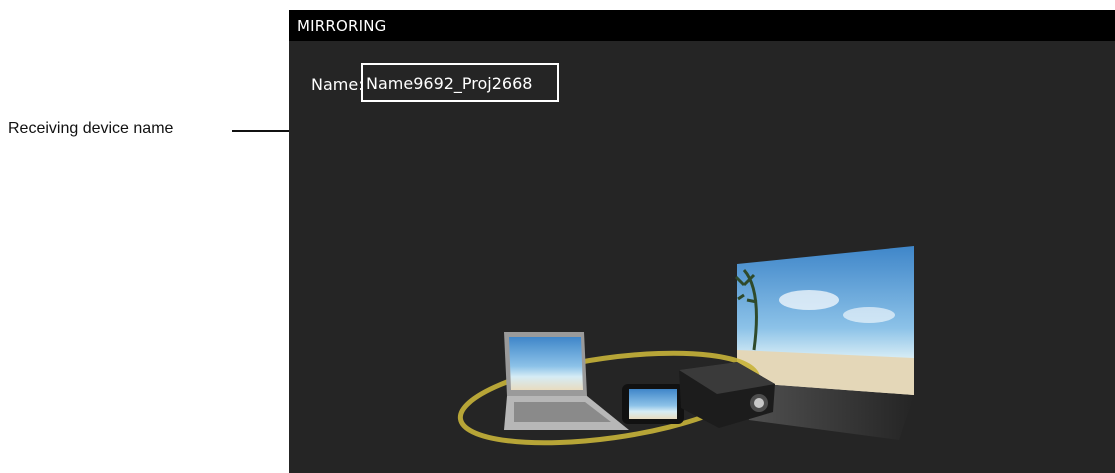 The height and width of the screenshot is (473, 1115). Describe the element at coordinates (653, 404) in the screenshot. I see `smartphone-icon` at that location.